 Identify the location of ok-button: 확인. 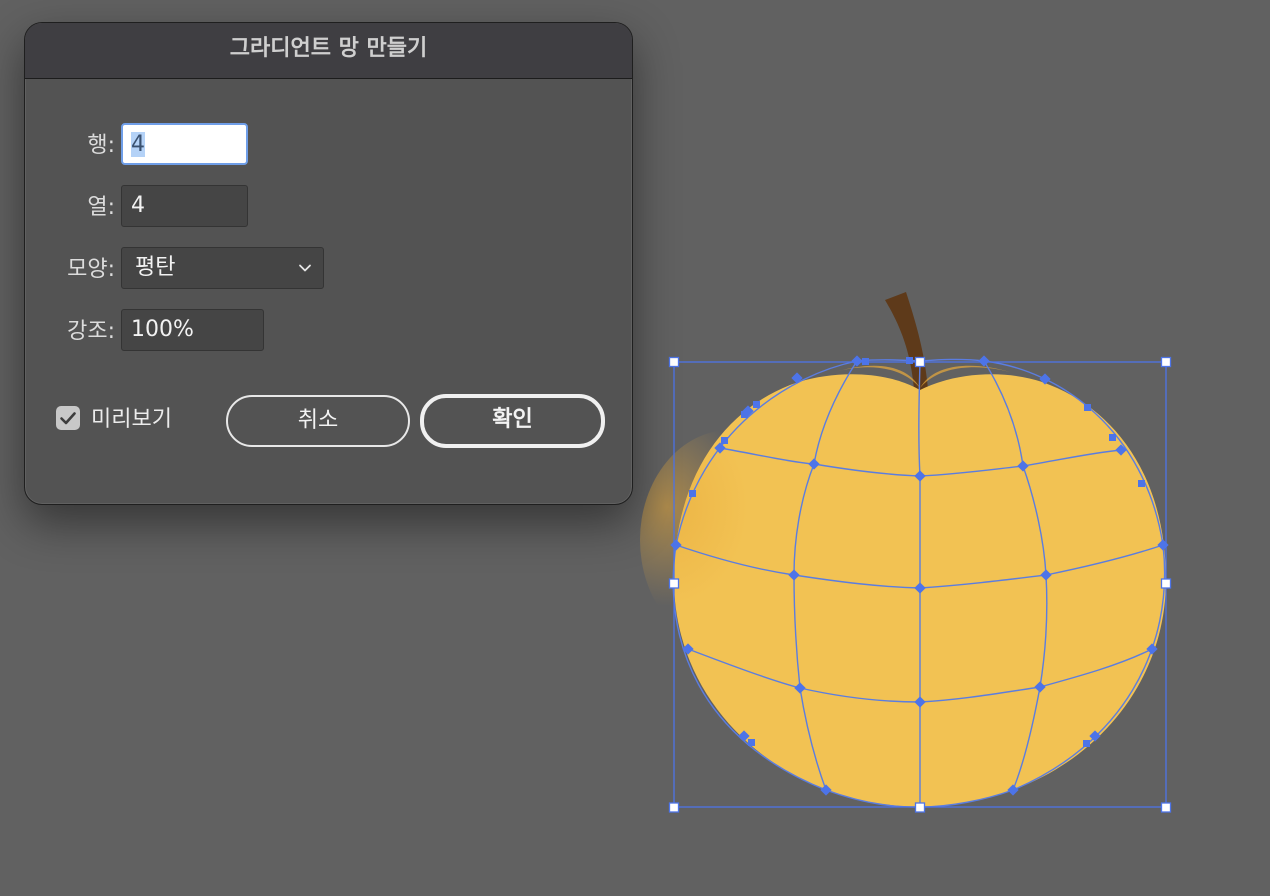
(512, 421).